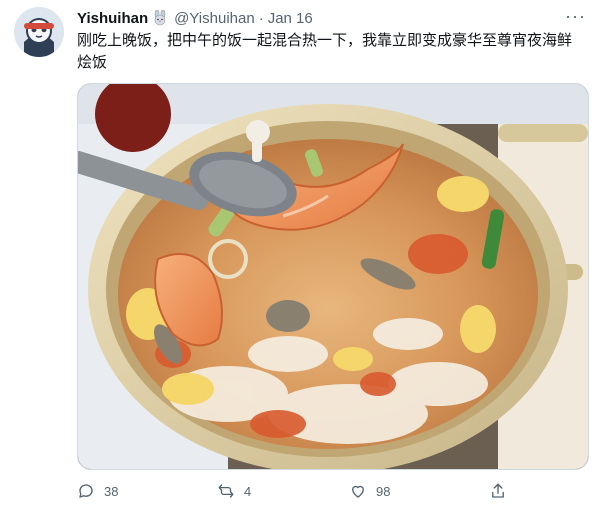 Image resolution: width=600 pixels, height=512 pixels. Describe the element at coordinates (575, 16) in the screenshot. I see `more-options-icon: ···` at that location.